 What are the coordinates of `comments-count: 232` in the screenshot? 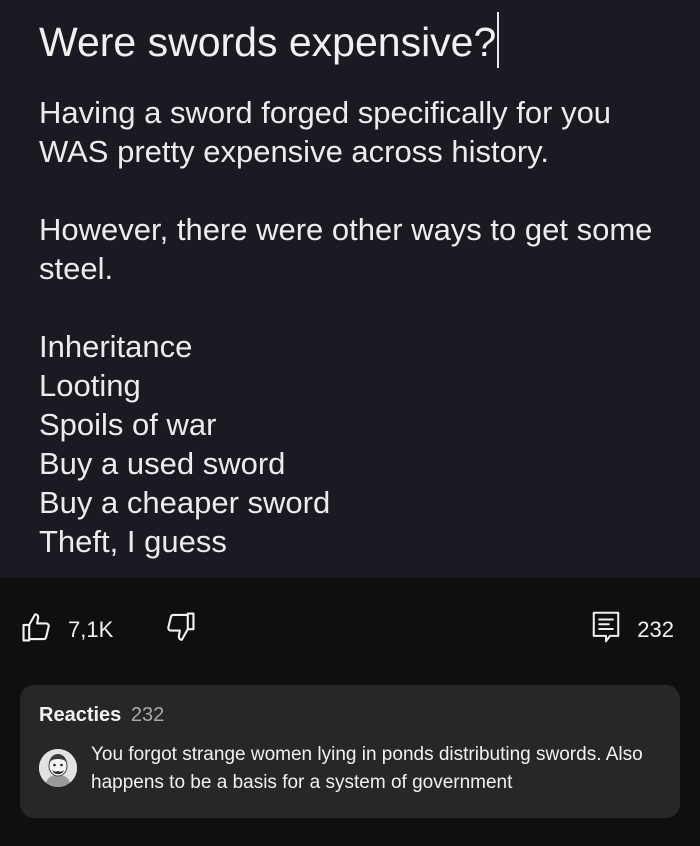 It's located at (147, 715).